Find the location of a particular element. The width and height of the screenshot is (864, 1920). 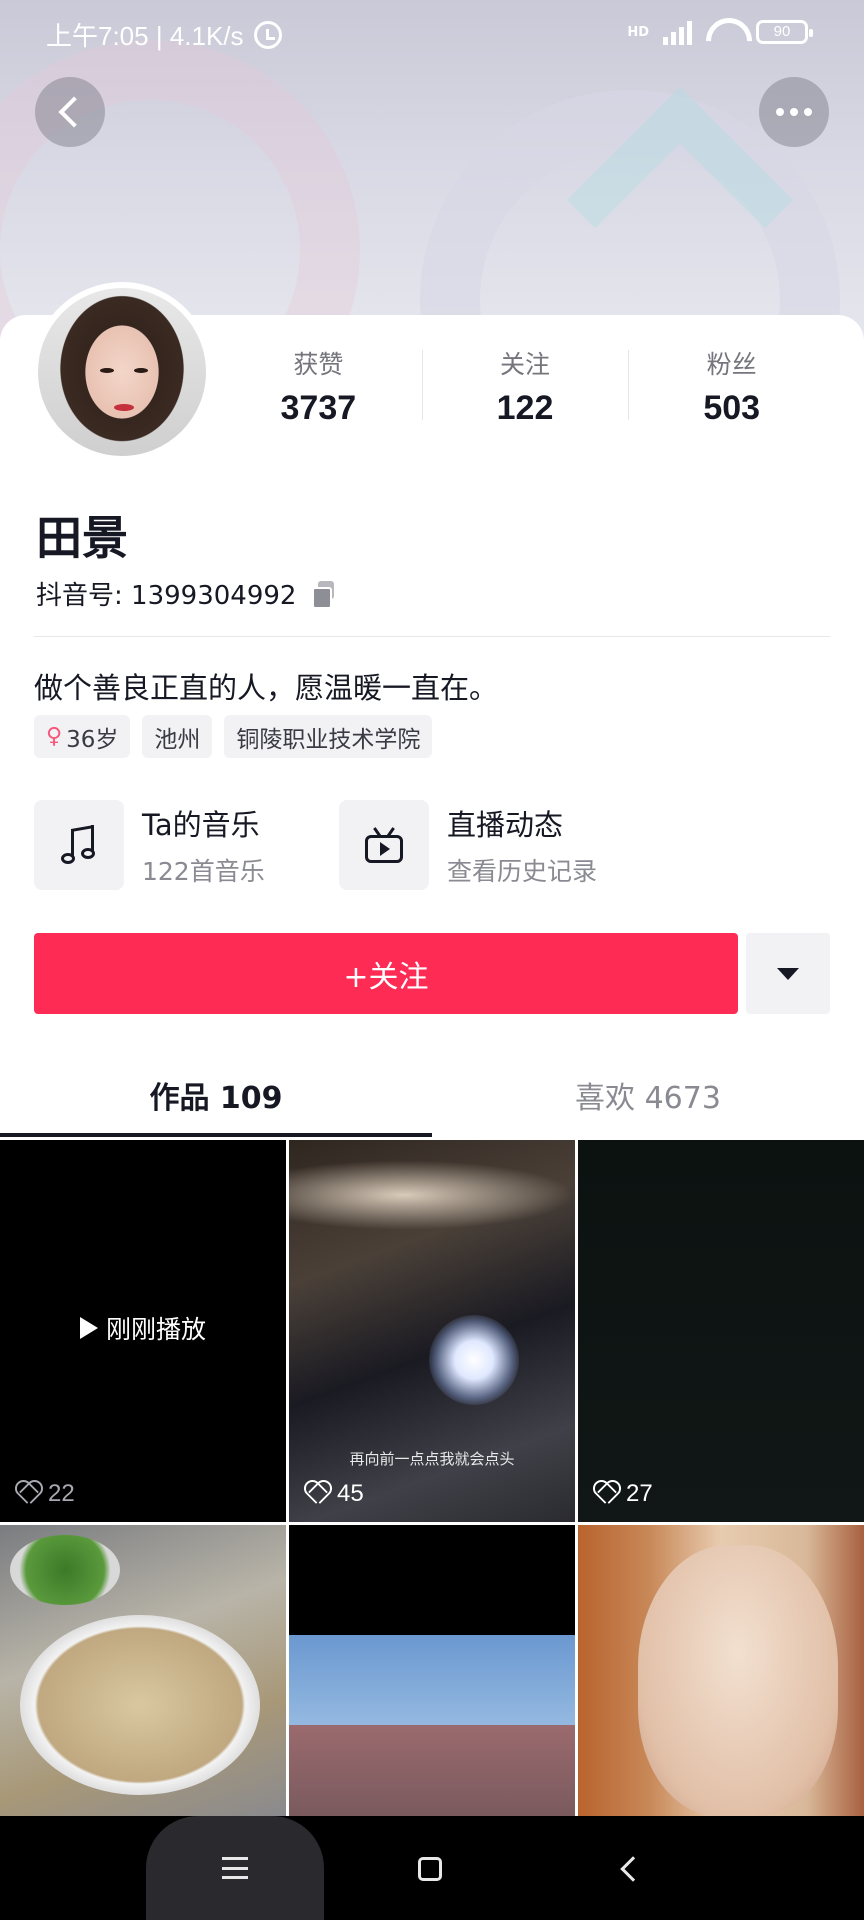

profile-entries: Ta的音乐 122首音乐 直播动态 查看历史记录 is located at coordinates (434, 845).